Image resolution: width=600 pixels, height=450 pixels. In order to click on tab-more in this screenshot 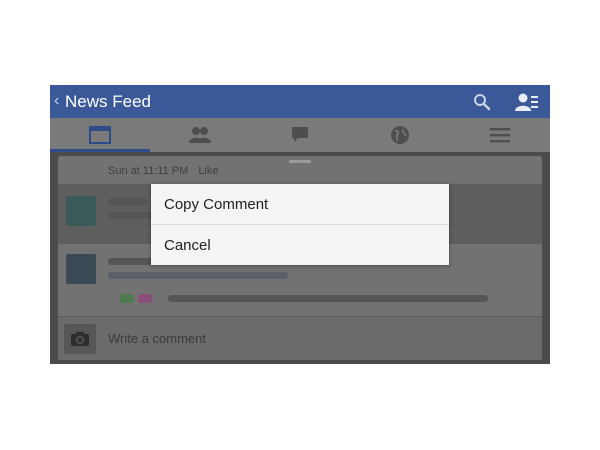, I will do `click(500, 135)`.